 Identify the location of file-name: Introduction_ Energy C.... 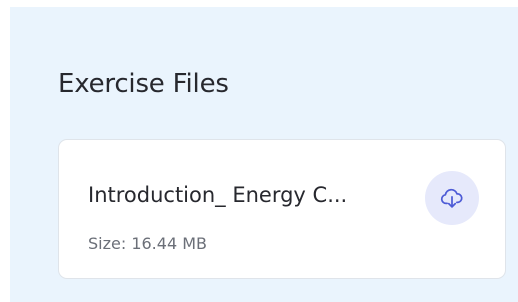
(217, 195).